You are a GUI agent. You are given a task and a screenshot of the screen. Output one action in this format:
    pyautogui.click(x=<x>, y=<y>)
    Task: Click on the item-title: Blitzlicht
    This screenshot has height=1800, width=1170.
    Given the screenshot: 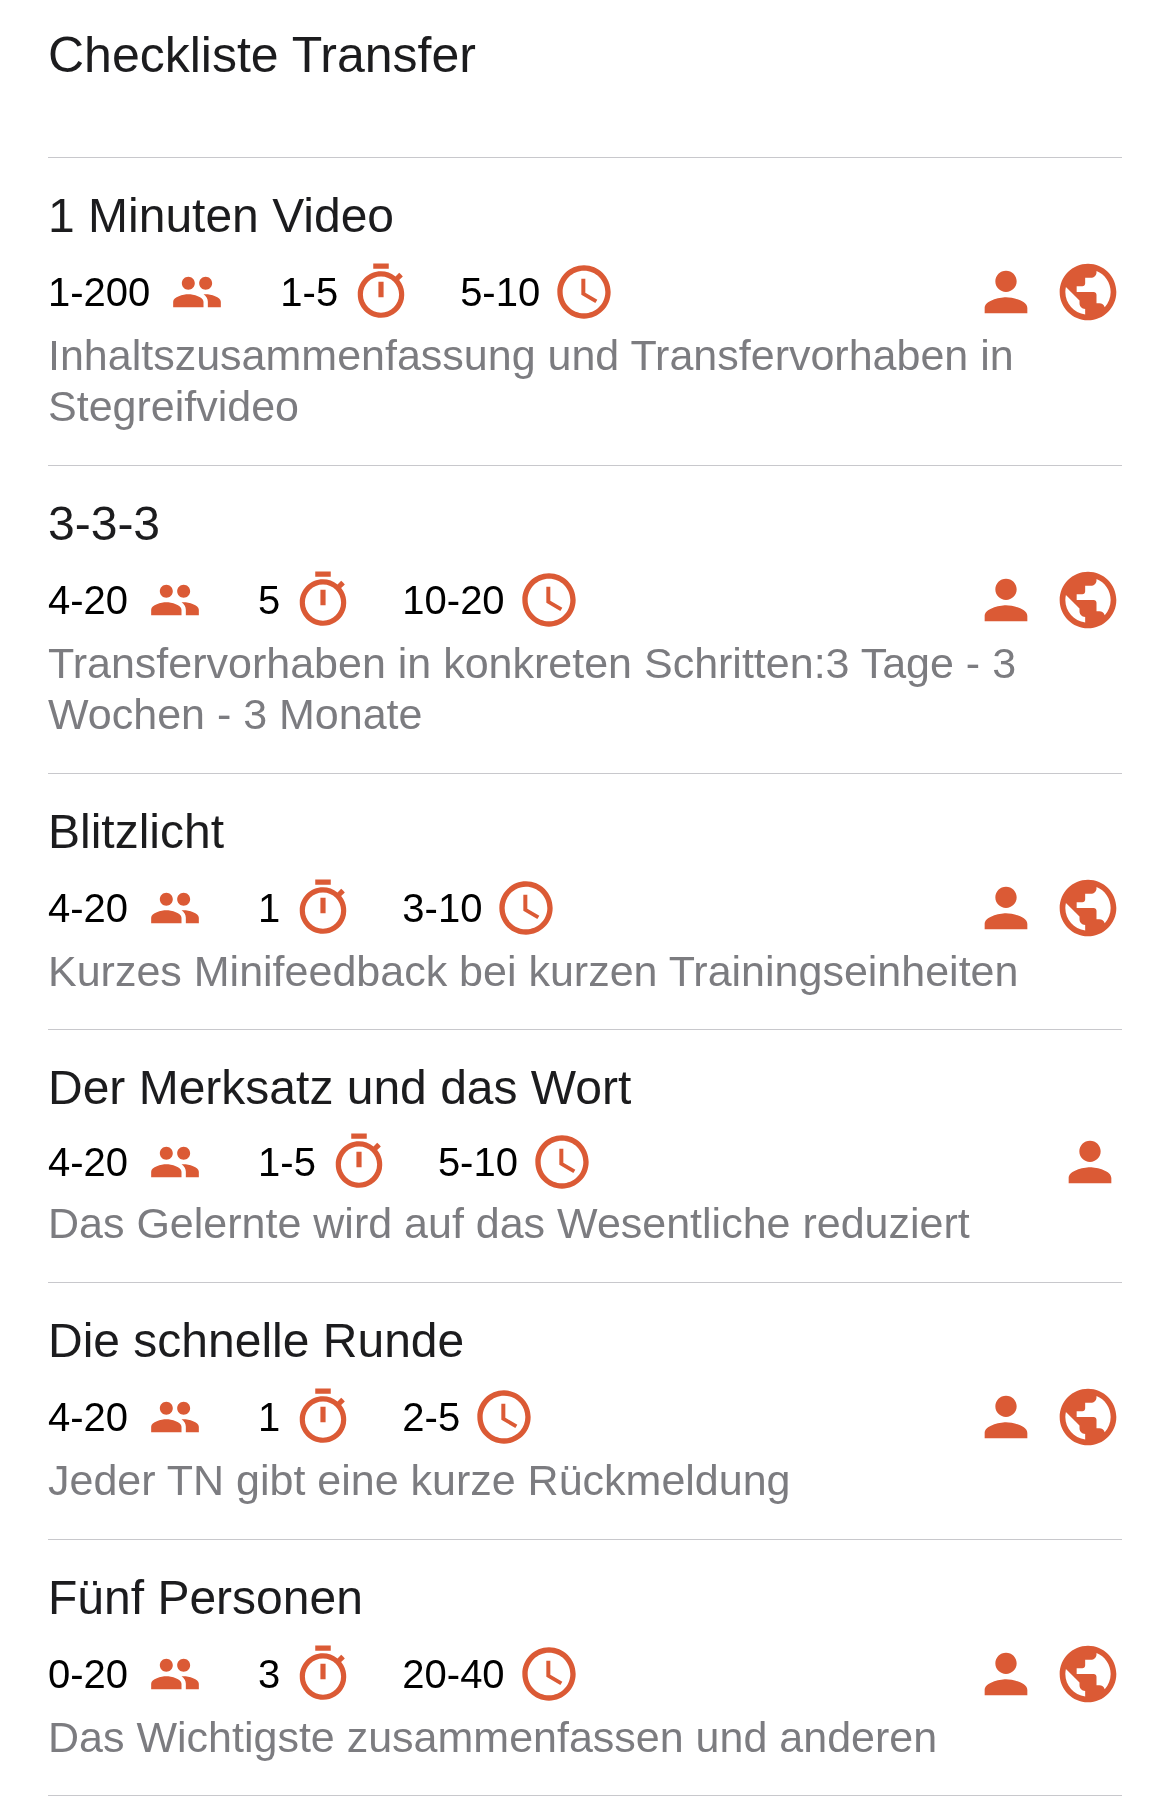 What is the action you would take?
    pyautogui.click(x=585, y=831)
    